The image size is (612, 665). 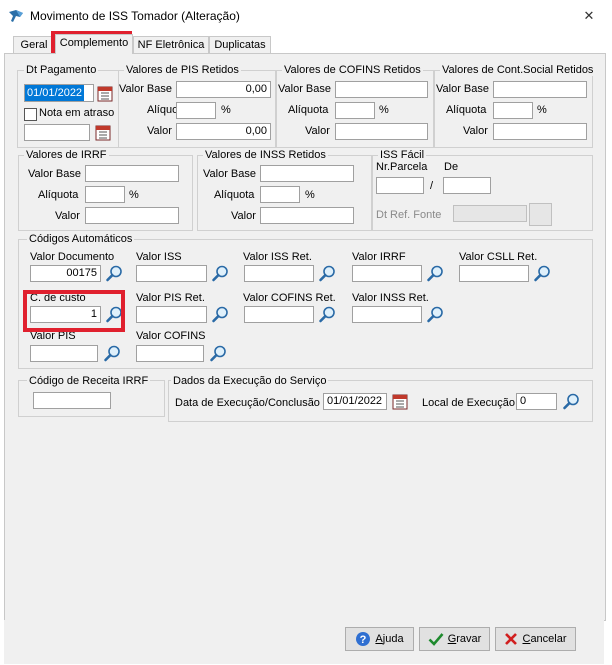 I want to click on pis-base-input: 0,00, so click(x=223, y=89).